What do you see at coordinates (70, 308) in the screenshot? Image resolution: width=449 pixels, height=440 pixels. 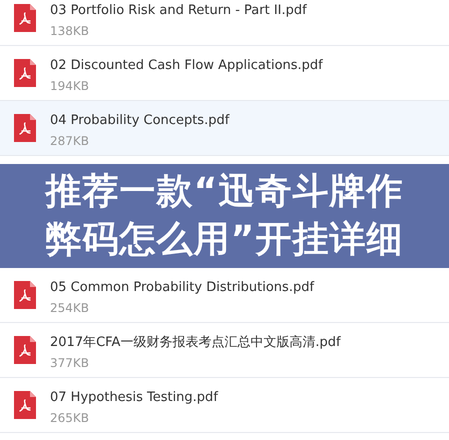 I see `file-size: 254KB` at bounding box center [70, 308].